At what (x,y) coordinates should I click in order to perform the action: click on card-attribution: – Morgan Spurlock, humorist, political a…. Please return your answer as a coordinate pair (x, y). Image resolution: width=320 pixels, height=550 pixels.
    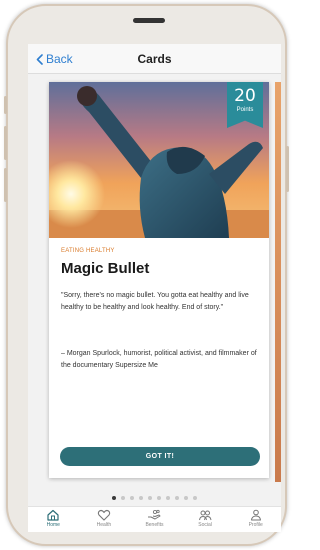
    Looking at the image, I should click on (159, 359).